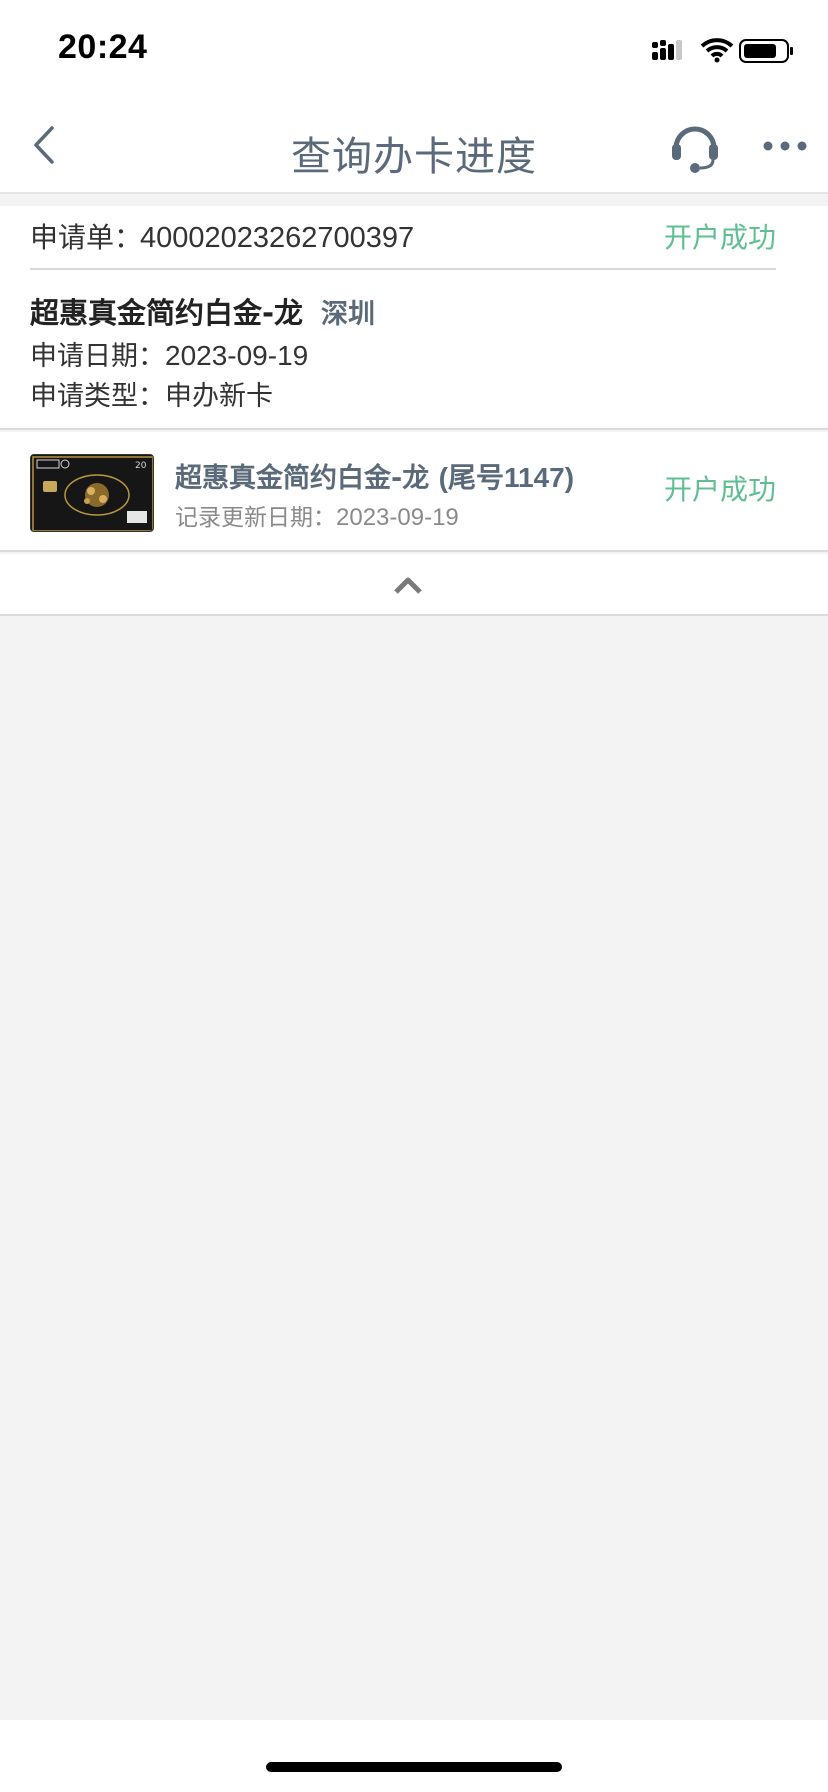 This screenshot has height=1792, width=828. Describe the element at coordinates (414, 1756) in the screenshot. I see `bottom-safe-area` at that location.